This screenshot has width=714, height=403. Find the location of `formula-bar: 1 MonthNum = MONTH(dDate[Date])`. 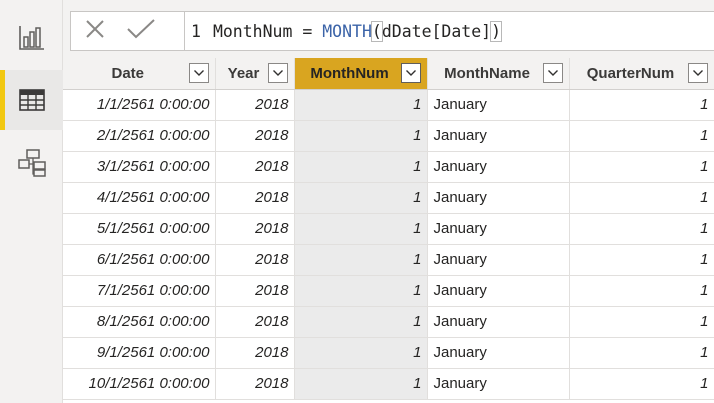

formula-bar: 1 MonthNum = MONTH(dDate[Date]) is located at coordinates (388, 29).